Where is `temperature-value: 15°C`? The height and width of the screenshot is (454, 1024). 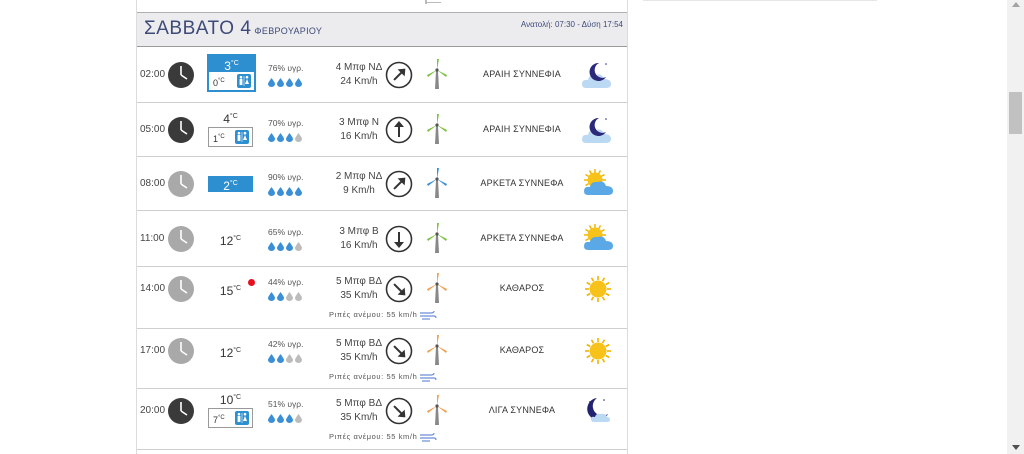 temperature-value: 15°C is located at coordinates (230, 289).